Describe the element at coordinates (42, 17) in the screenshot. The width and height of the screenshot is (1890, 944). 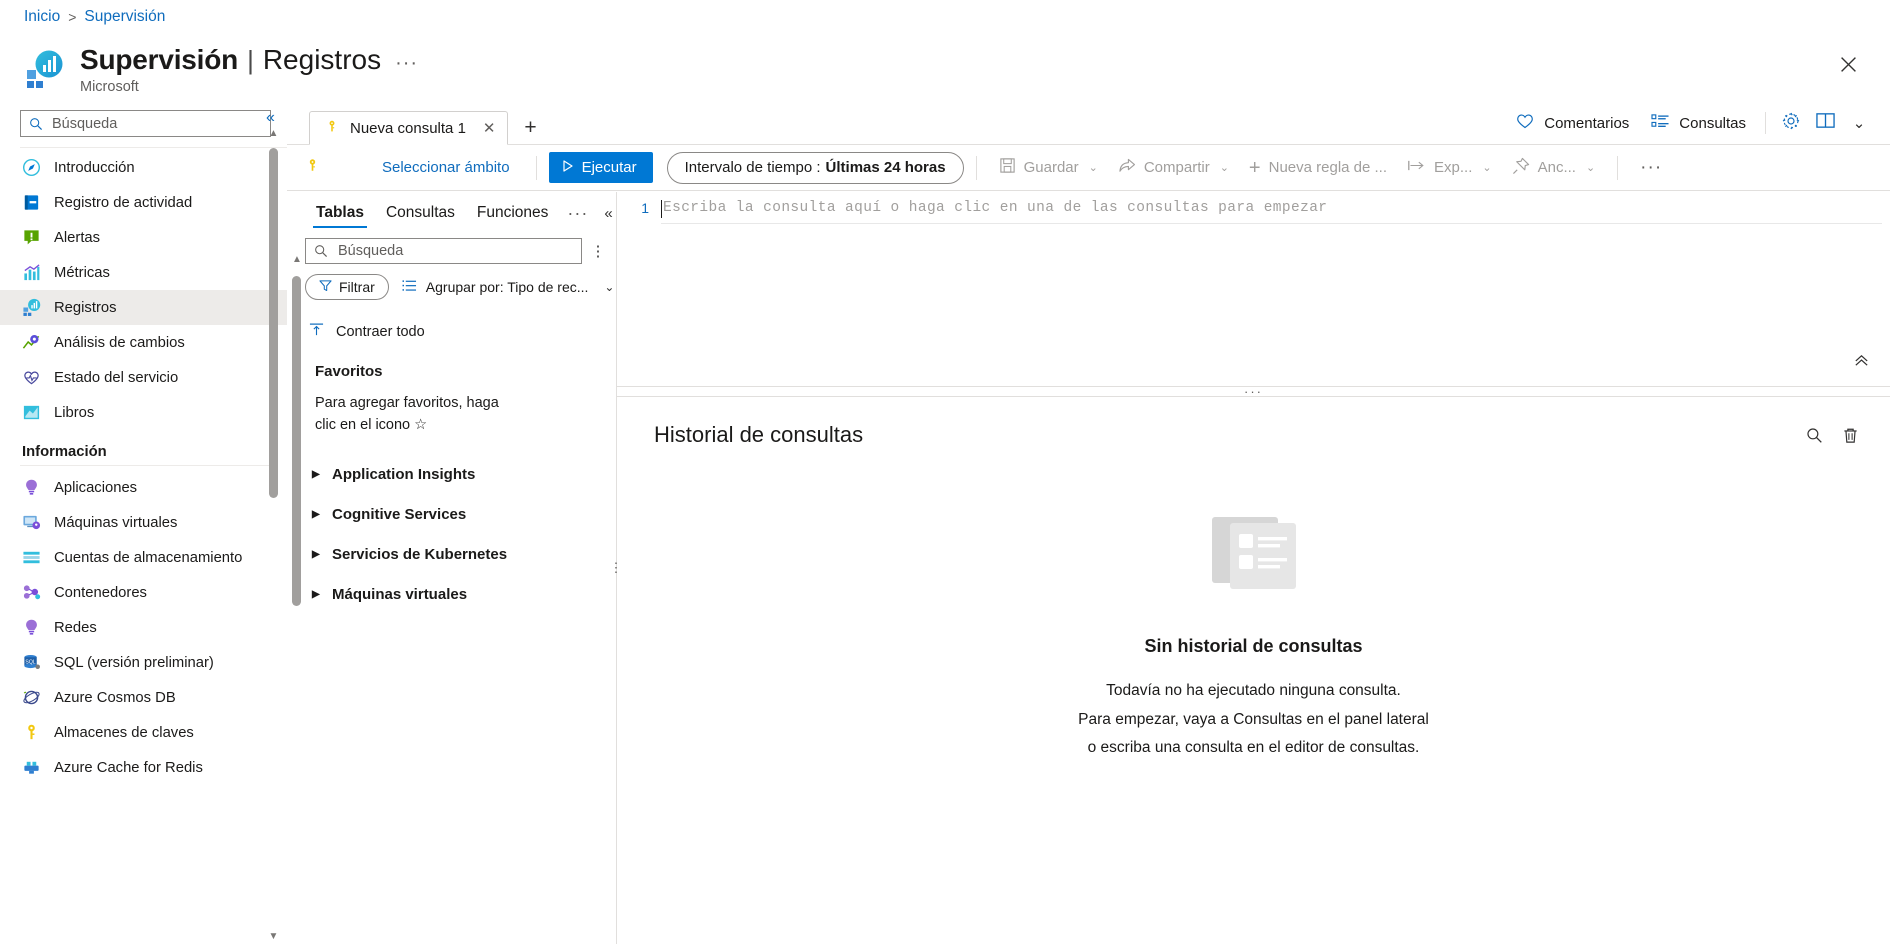
I see `breadcrumb-home: Inicio` at that location.